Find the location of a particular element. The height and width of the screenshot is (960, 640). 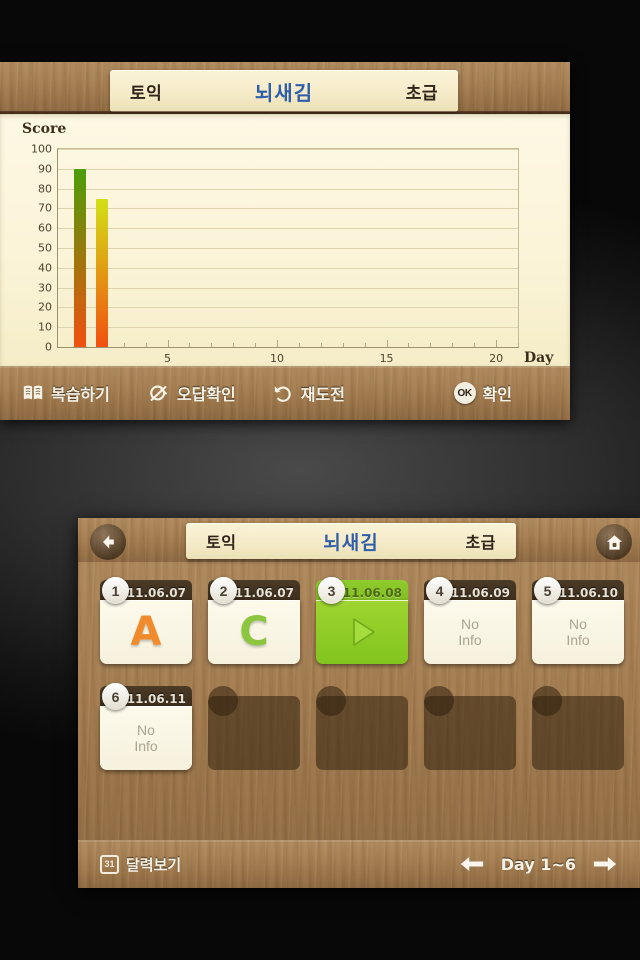

arrow-right-icon is located at coordinates (605, 864).